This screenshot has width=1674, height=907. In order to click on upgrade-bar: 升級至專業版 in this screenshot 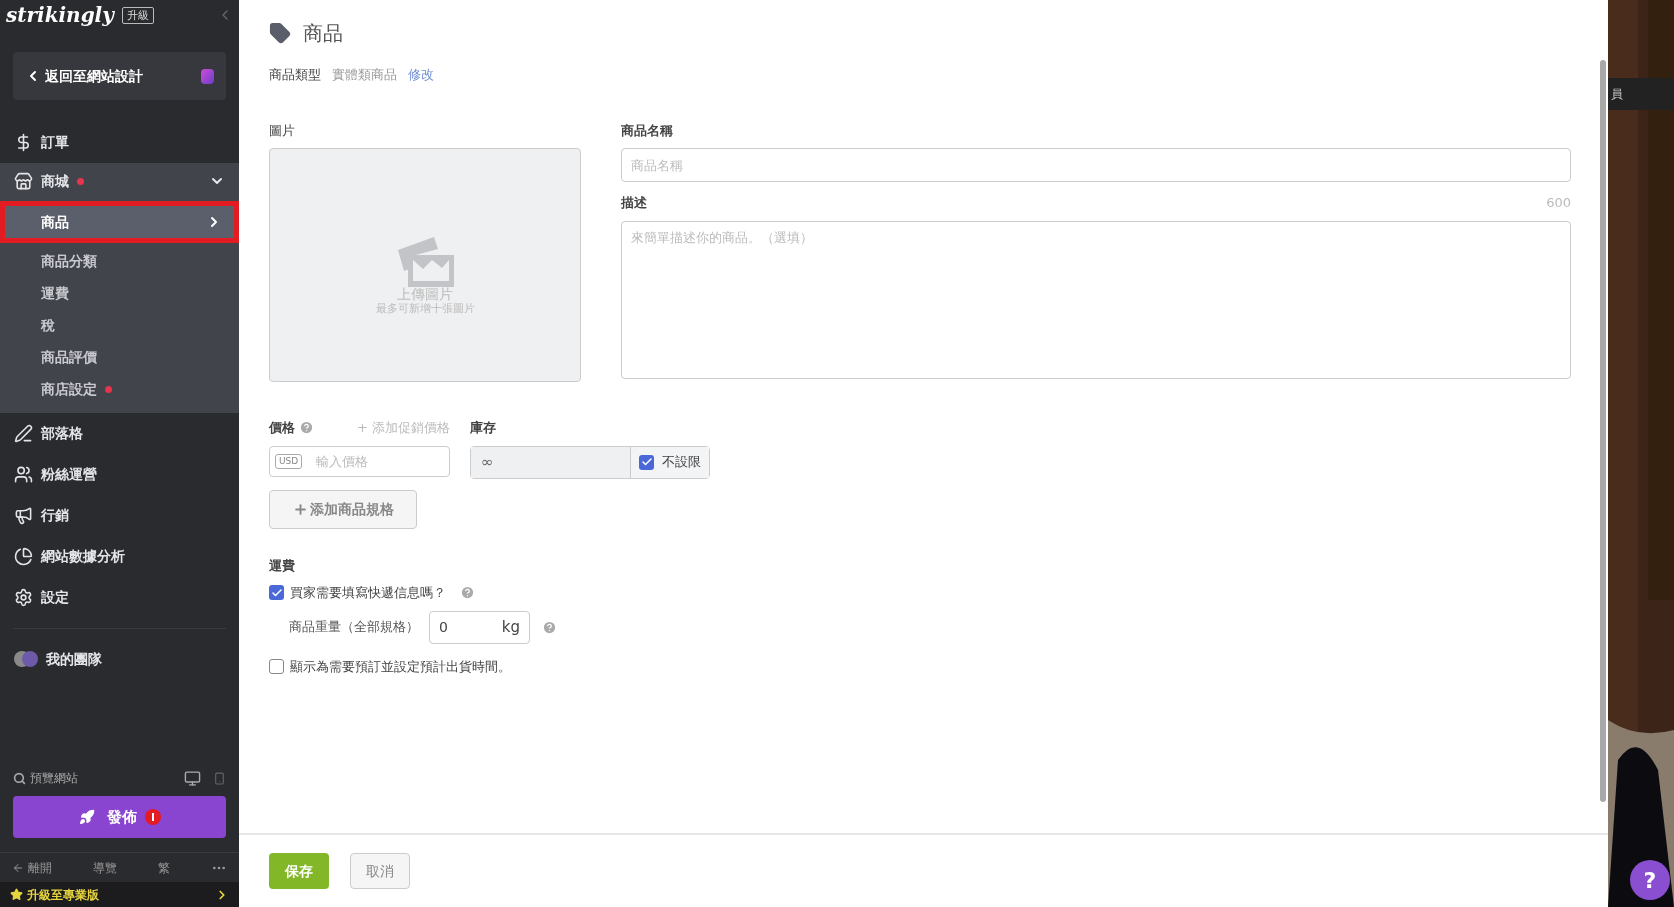, I will do `click(119, 894)`.